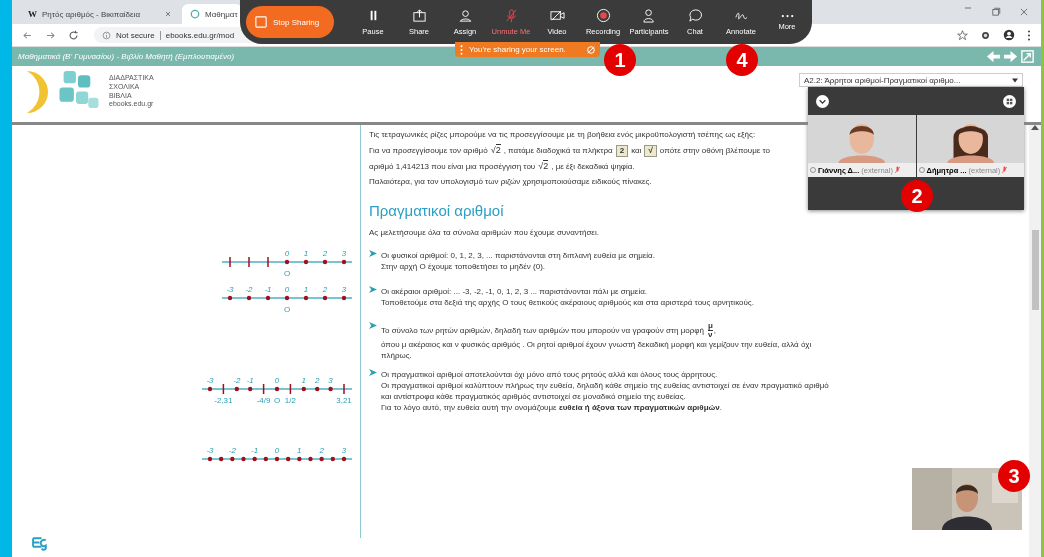  I want to click on chevron-down-icon, so click(822, 101).